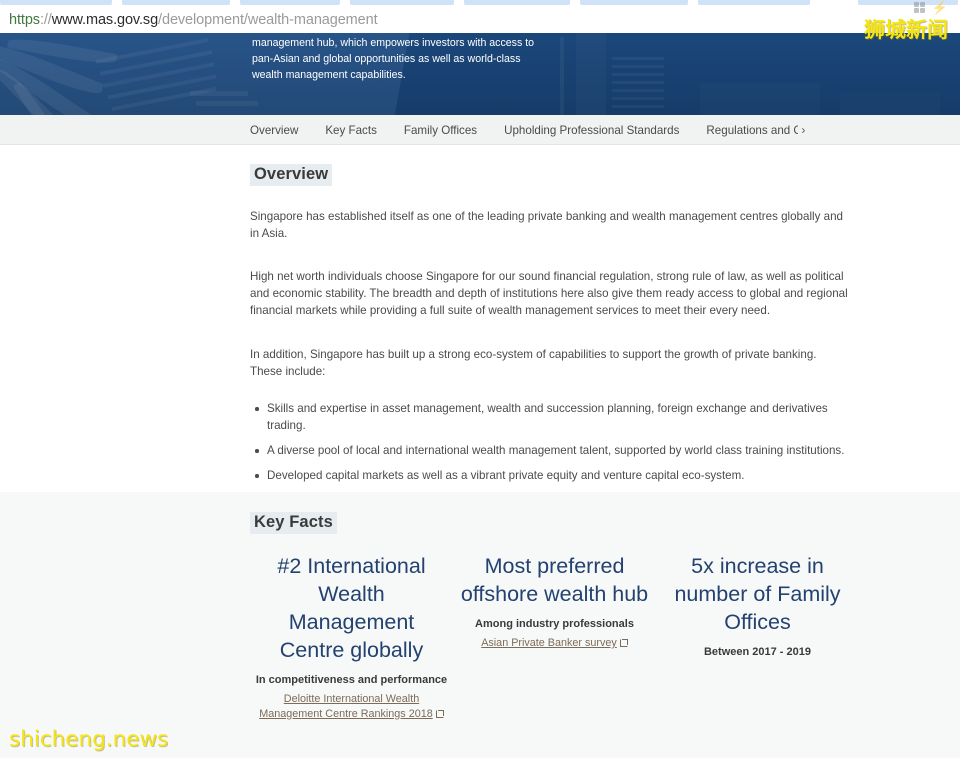 Image resolution: width=960 pixels, height=758 pixels. I want to click on key-fact-source-link: Asian Private Banker survey, so click(554, 643).